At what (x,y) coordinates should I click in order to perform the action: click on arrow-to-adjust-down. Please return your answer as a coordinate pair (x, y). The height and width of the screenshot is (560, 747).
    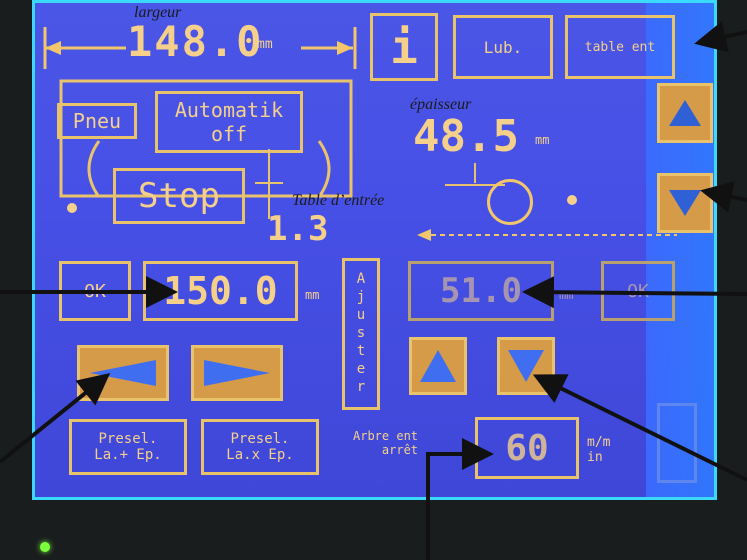
    Looking at the image, I should click on (639, 428).